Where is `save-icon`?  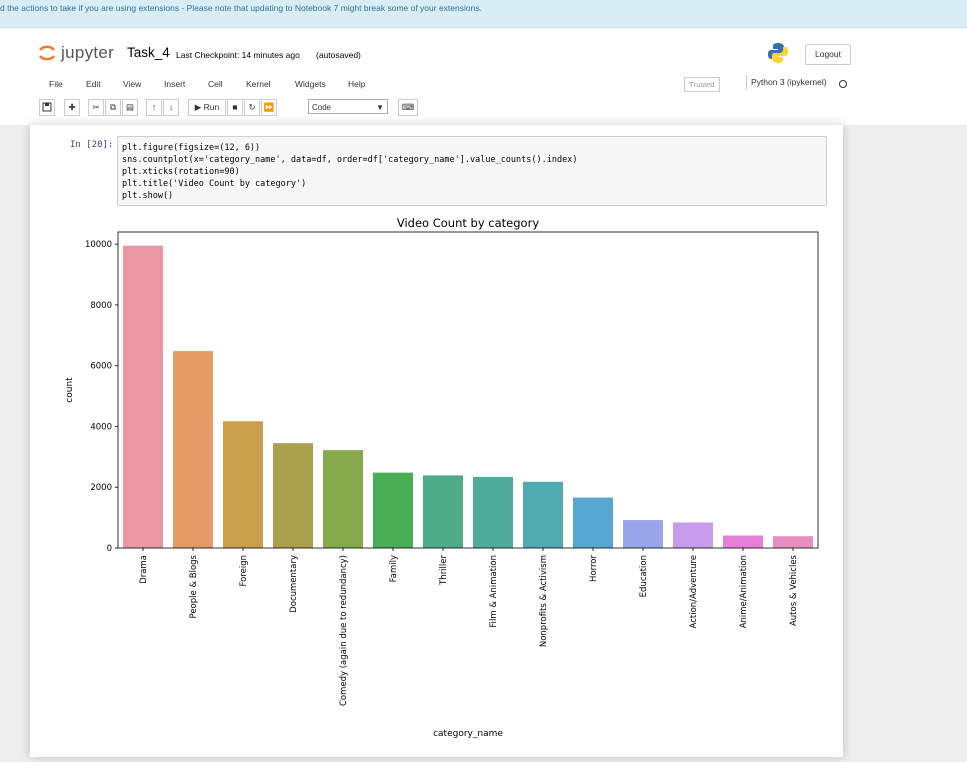
save-icon is located at coordinates (47, 107).